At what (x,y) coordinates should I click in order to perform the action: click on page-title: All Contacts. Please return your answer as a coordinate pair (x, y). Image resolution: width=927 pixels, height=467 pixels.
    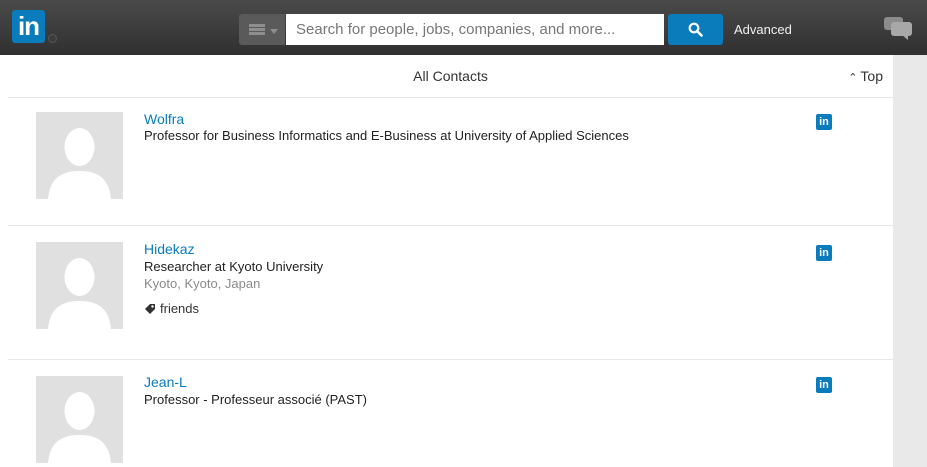
    Looking at the image, I should click on (450, 76).